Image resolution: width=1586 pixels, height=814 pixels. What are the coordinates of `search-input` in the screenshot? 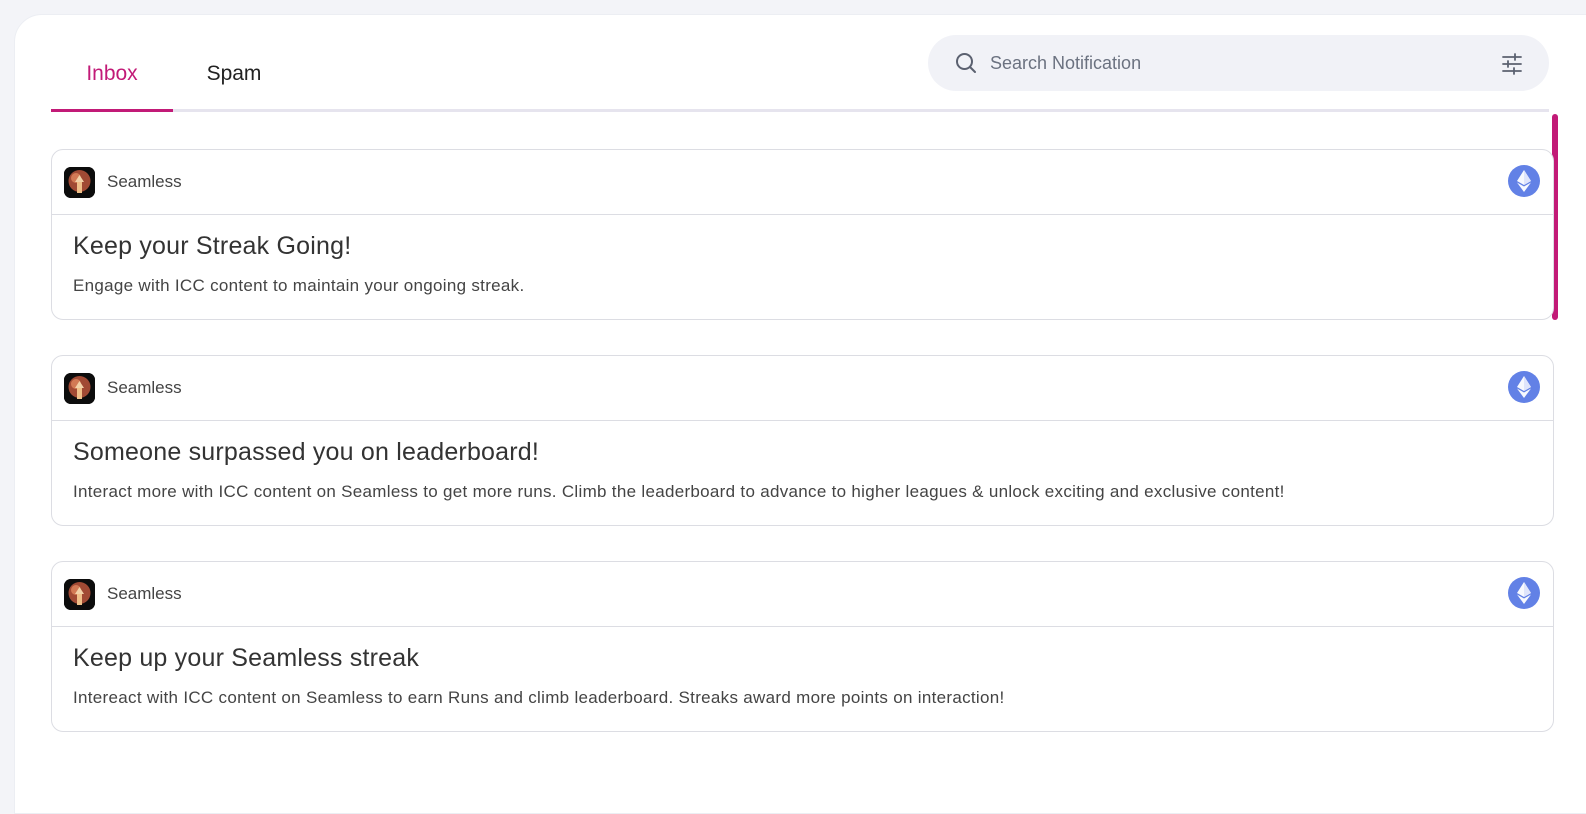 It's located at (1230, 63).